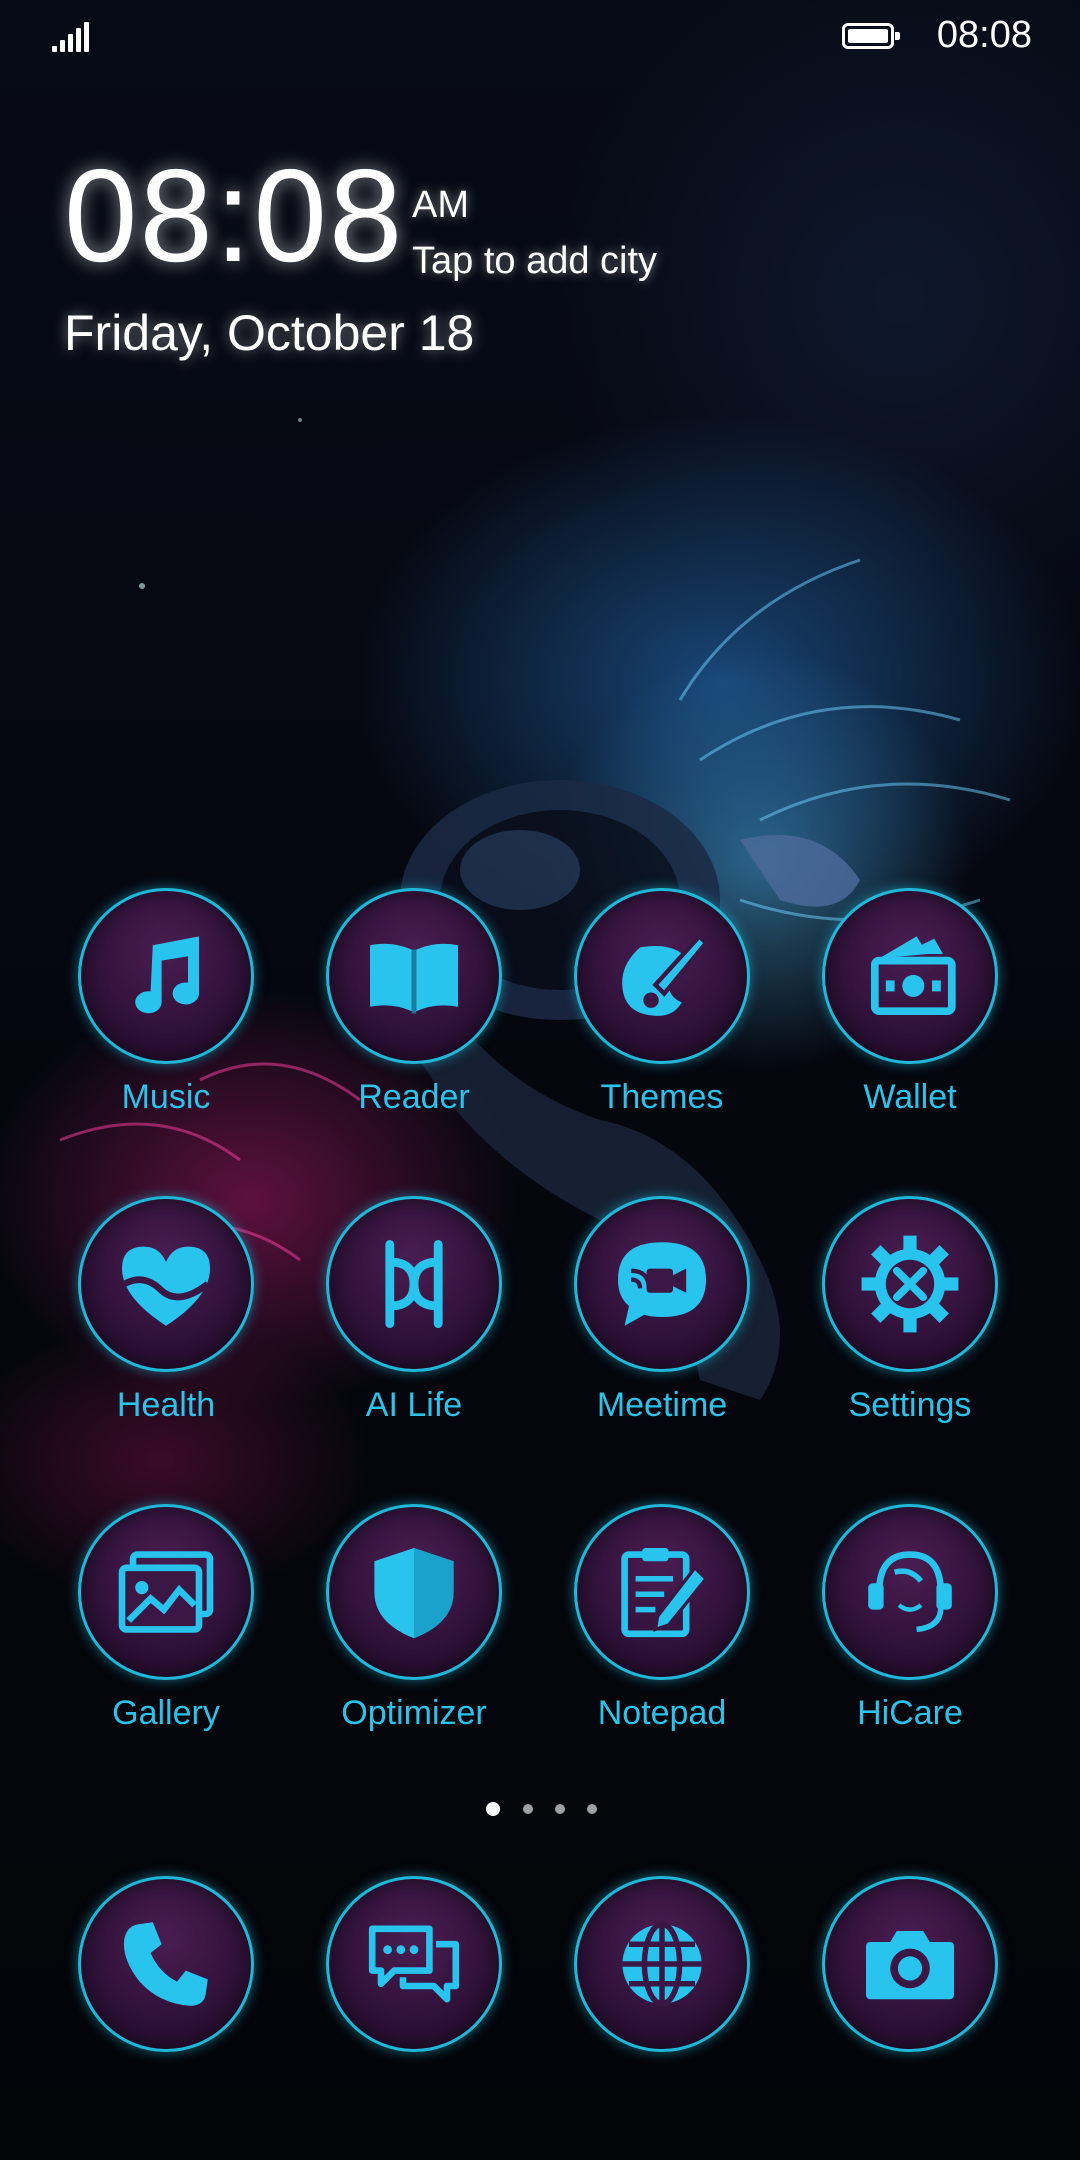 The width and height of the screenshot is (1080, 2160). I want to click on app-themes: Themes, so click(654, 1018).